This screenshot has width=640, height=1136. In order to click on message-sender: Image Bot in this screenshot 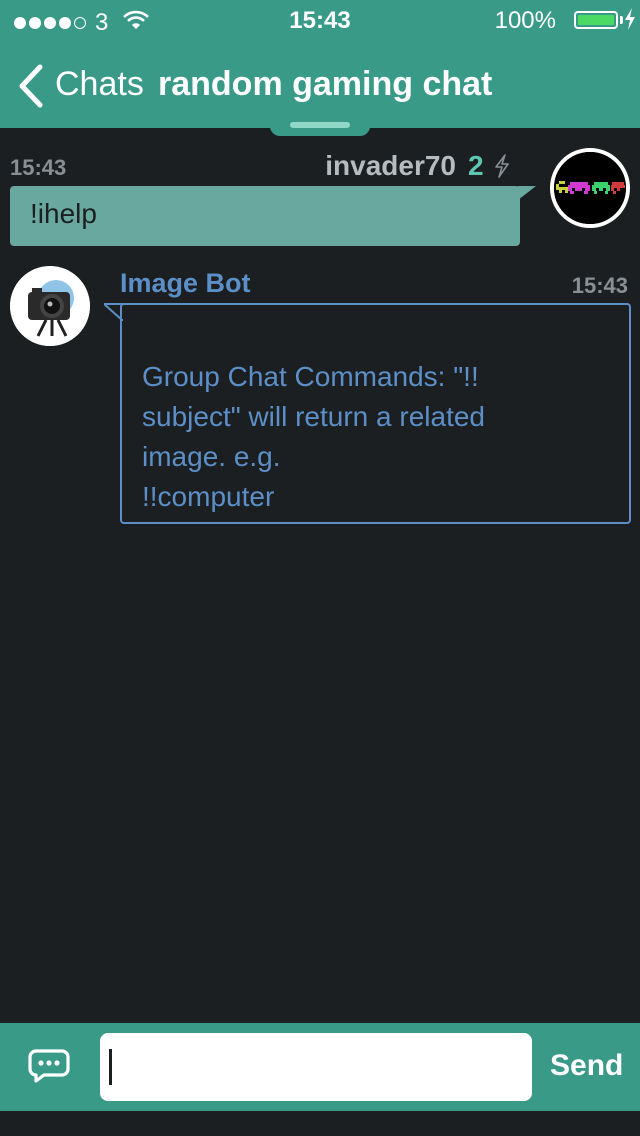, I will do `click(185, 283)`.